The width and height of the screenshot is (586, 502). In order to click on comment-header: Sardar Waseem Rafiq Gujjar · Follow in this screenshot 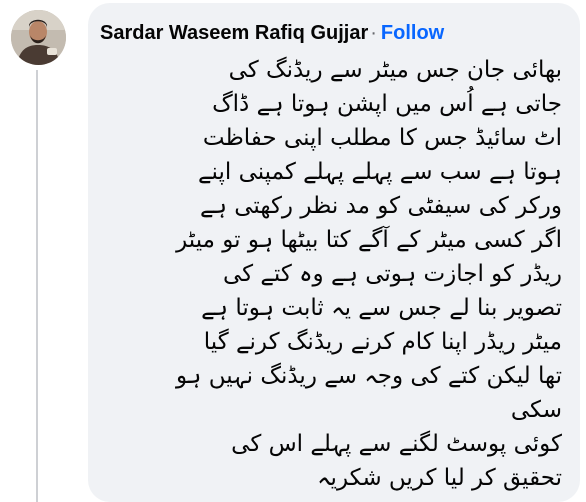, I will do `click(272, 33)`.